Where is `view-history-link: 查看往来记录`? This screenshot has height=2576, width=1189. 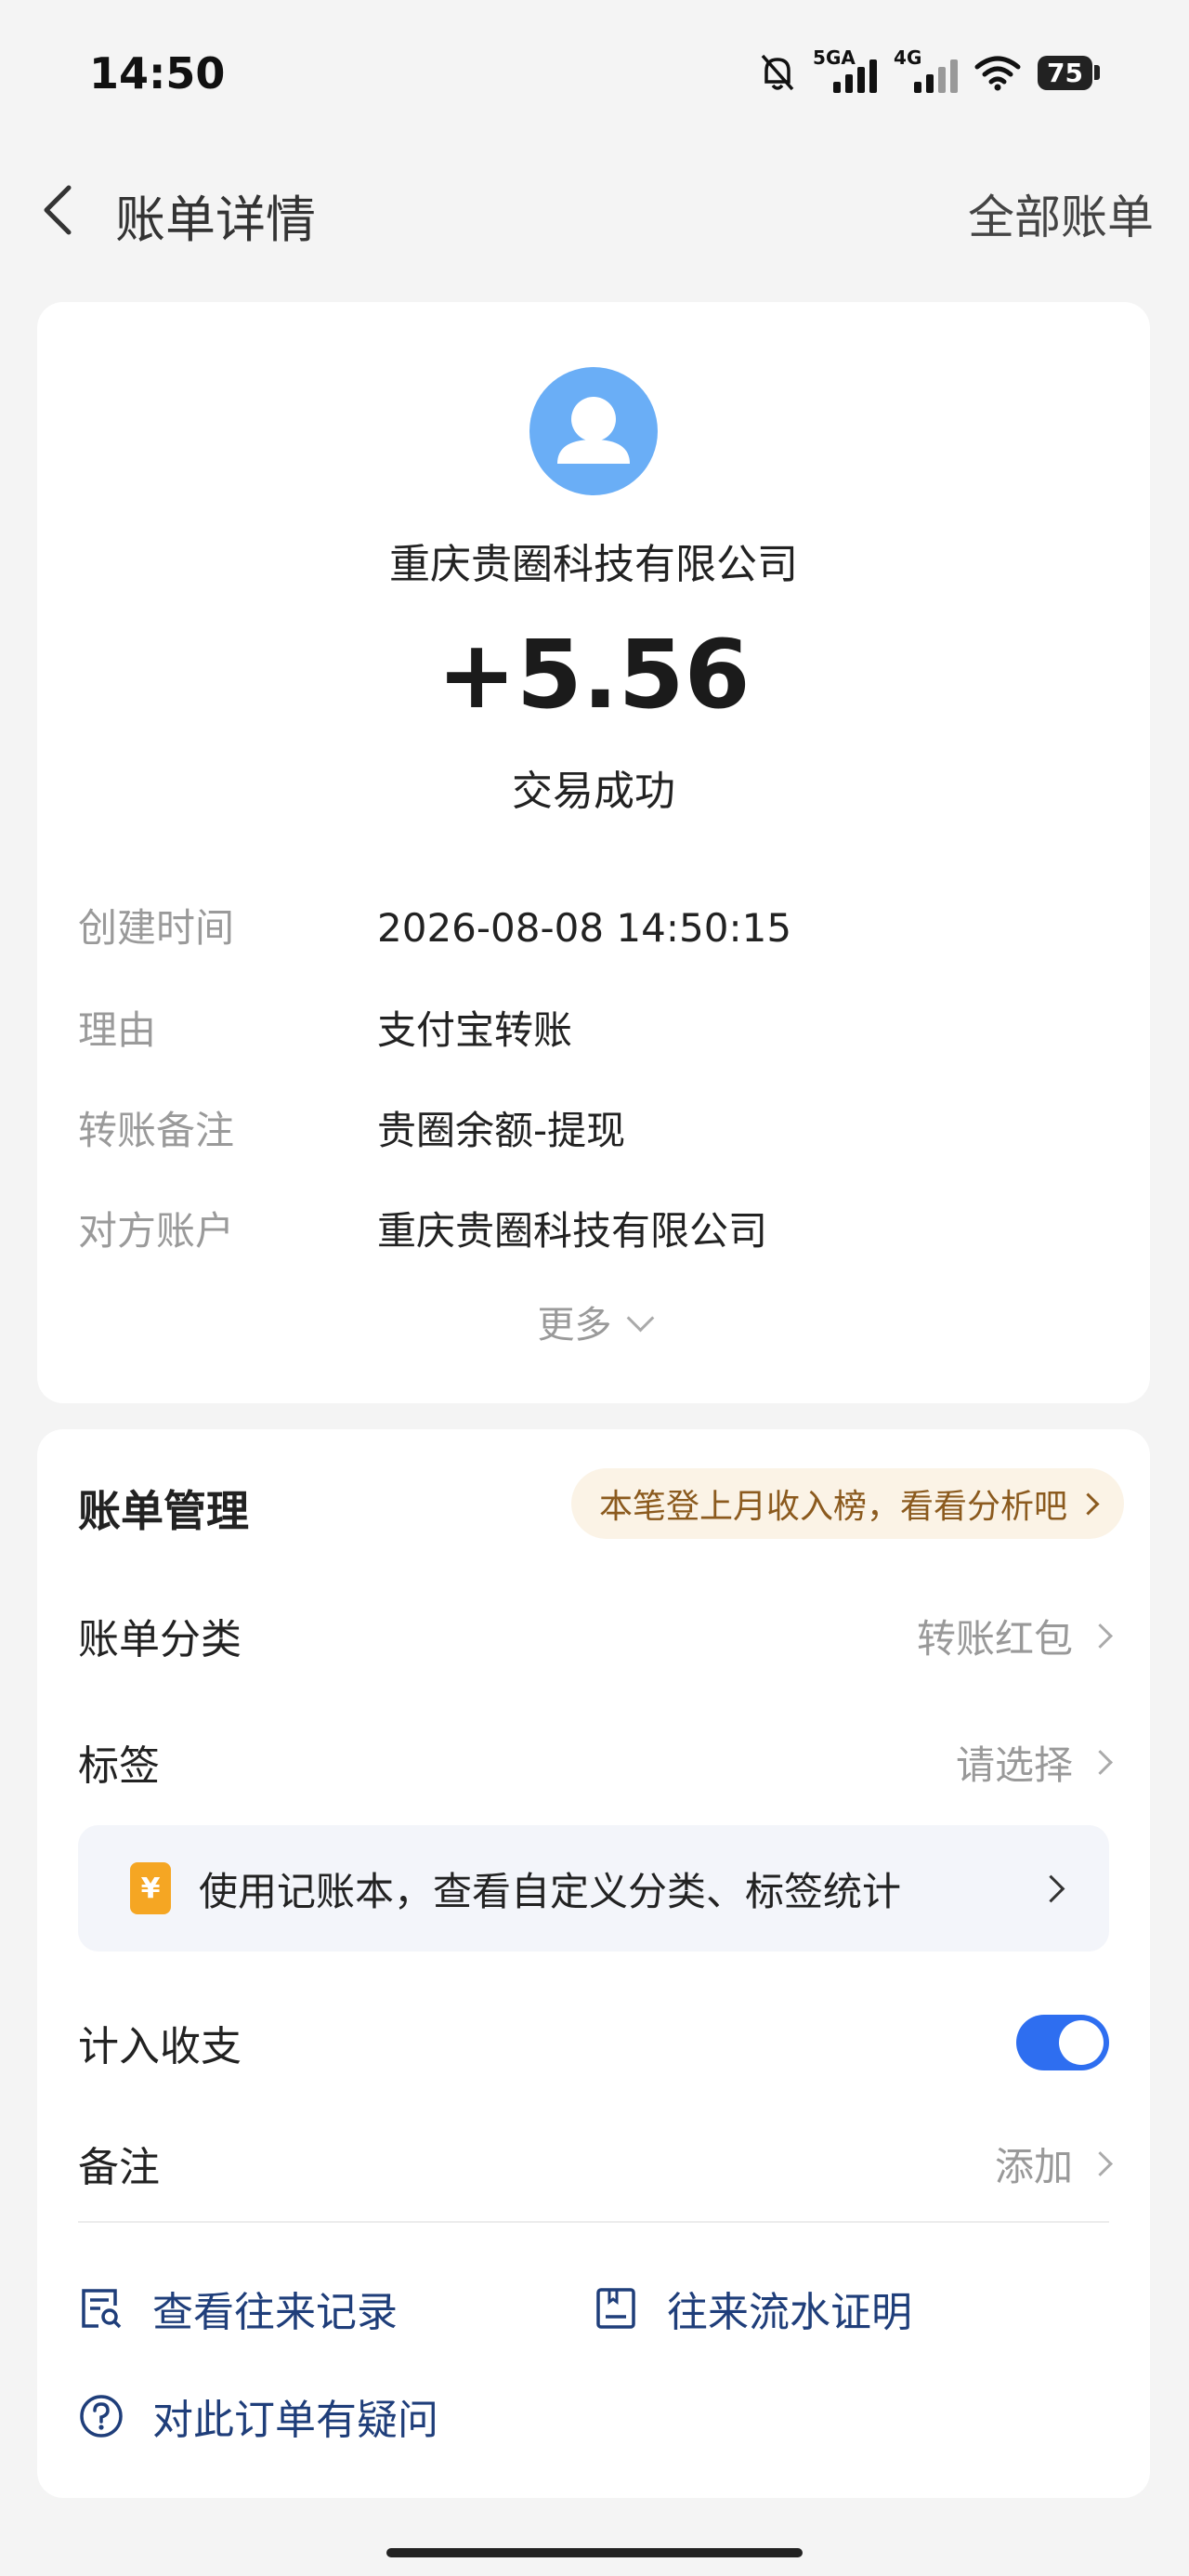 view-history-link: 查看往来记录 is located at coordinates (238, 2308).